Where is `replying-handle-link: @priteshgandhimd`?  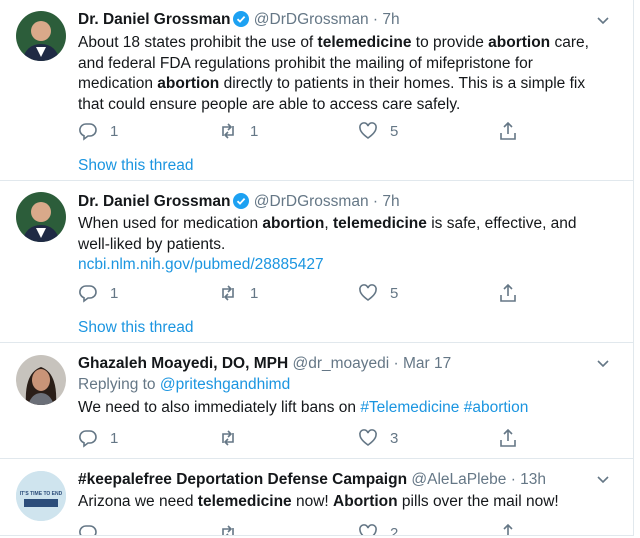
replying-handle-link: @priteshgandhimd is located at coordinates (225, 384).